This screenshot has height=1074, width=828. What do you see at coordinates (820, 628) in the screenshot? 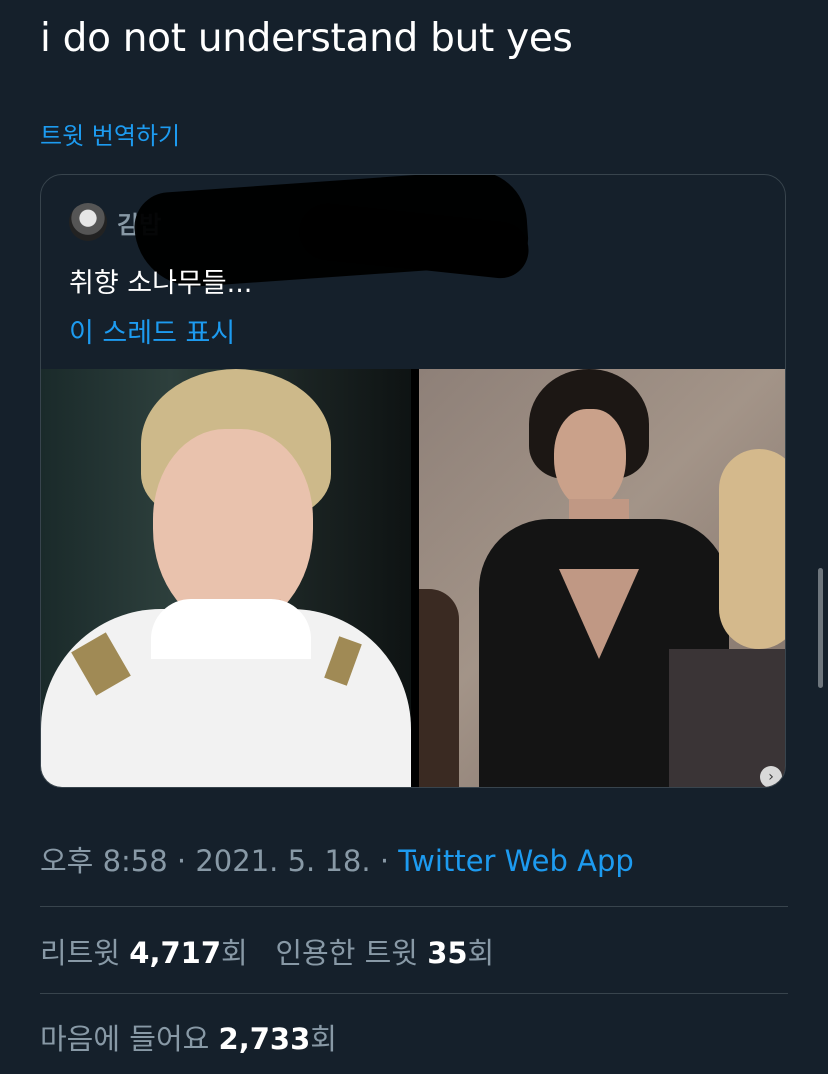
I see `scrollbar` at bounding box center [820, 628].